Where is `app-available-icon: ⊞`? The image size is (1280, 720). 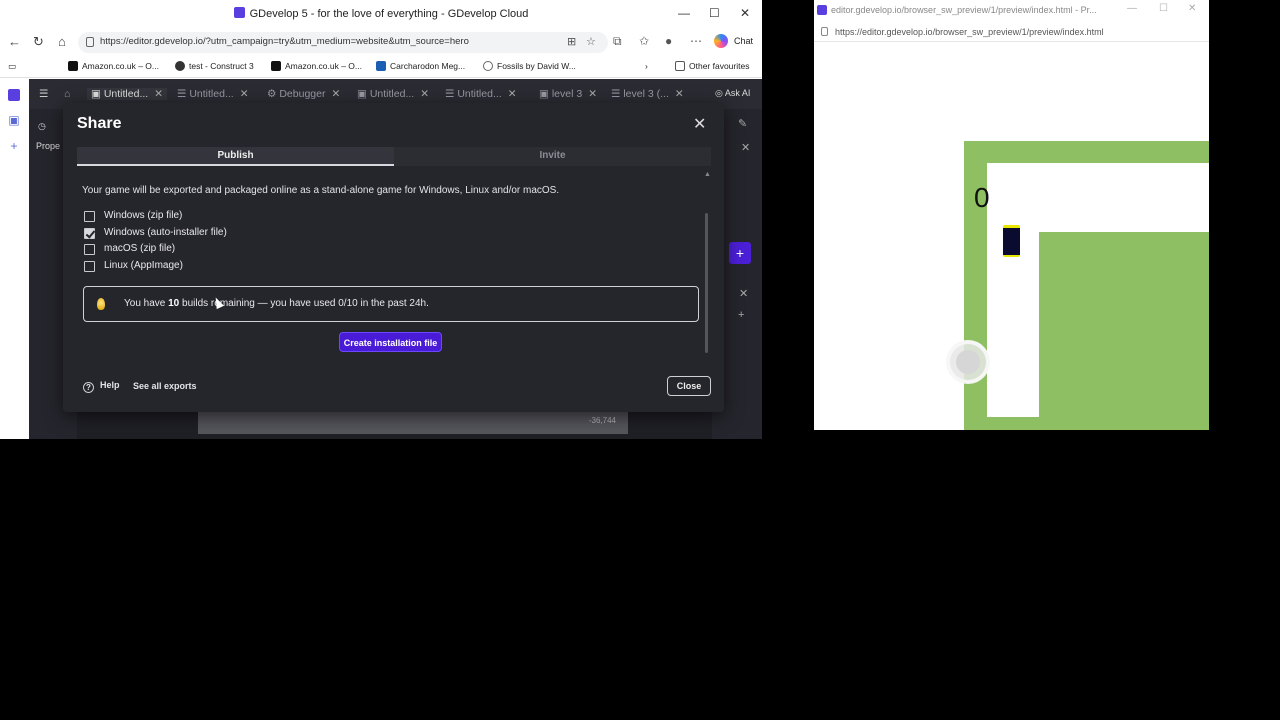 app-available-icon: ⊞ is located at coordinates (571, 41).